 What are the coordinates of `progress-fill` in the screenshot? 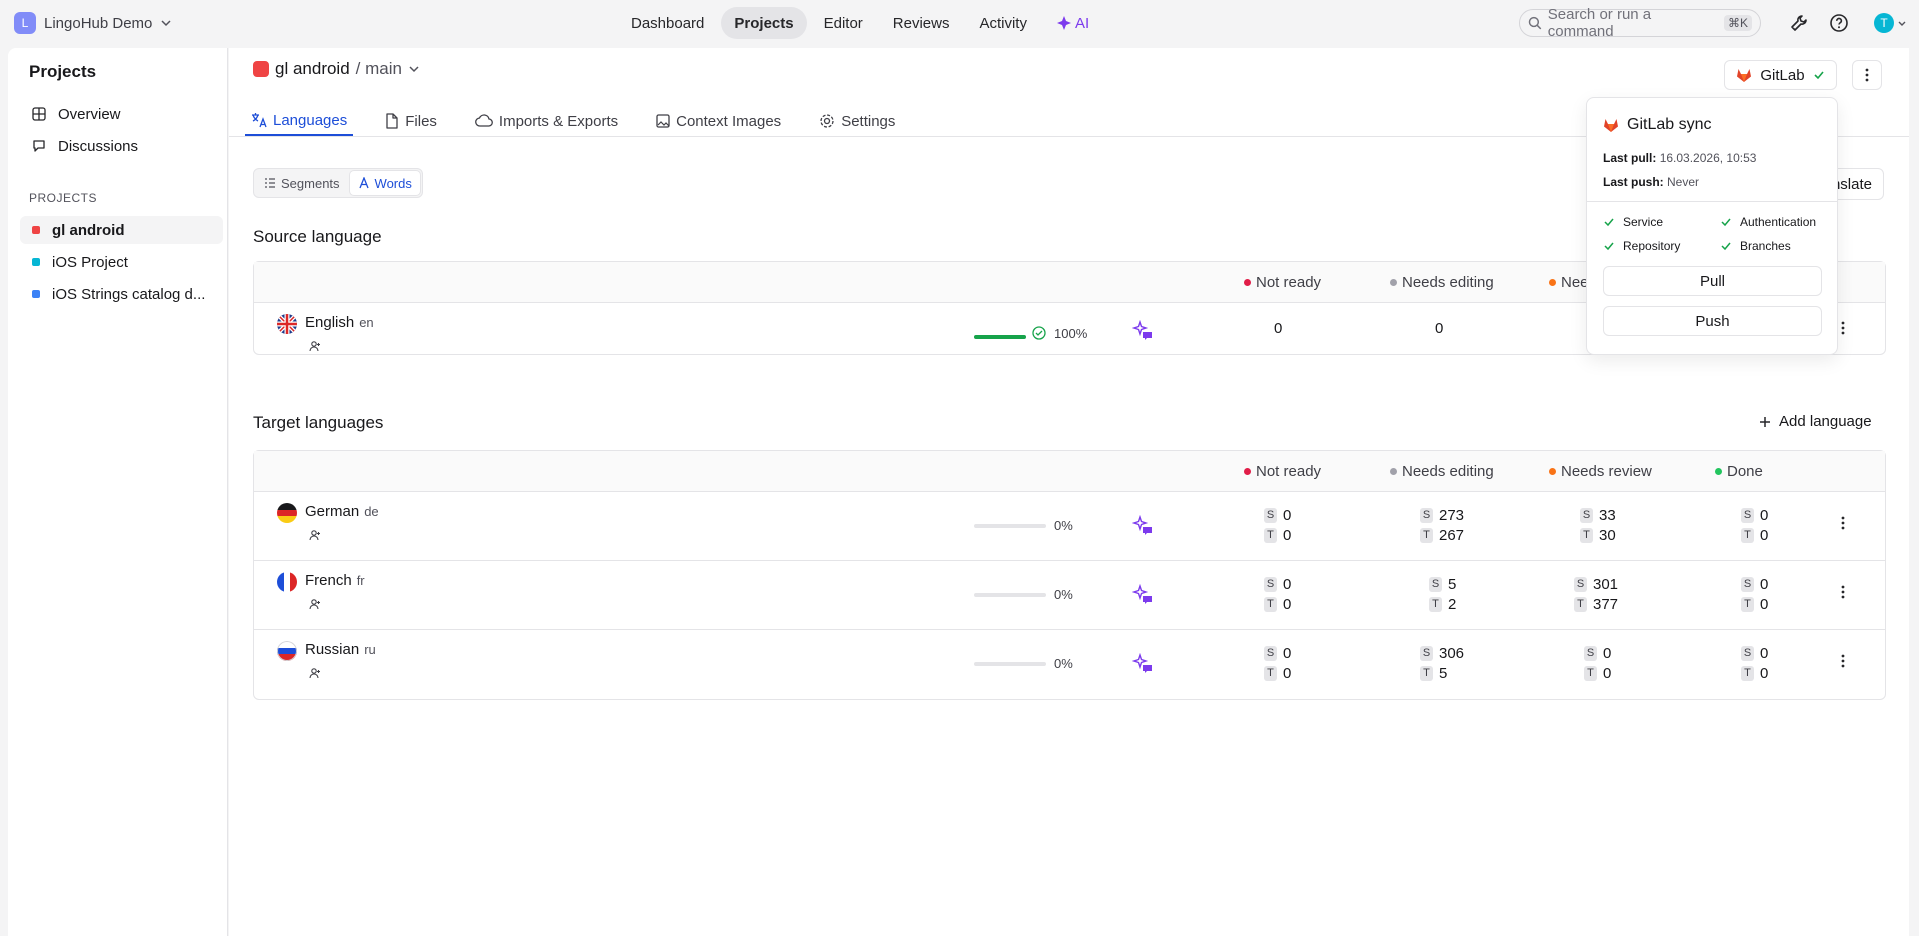 It's located at (1000, 337).